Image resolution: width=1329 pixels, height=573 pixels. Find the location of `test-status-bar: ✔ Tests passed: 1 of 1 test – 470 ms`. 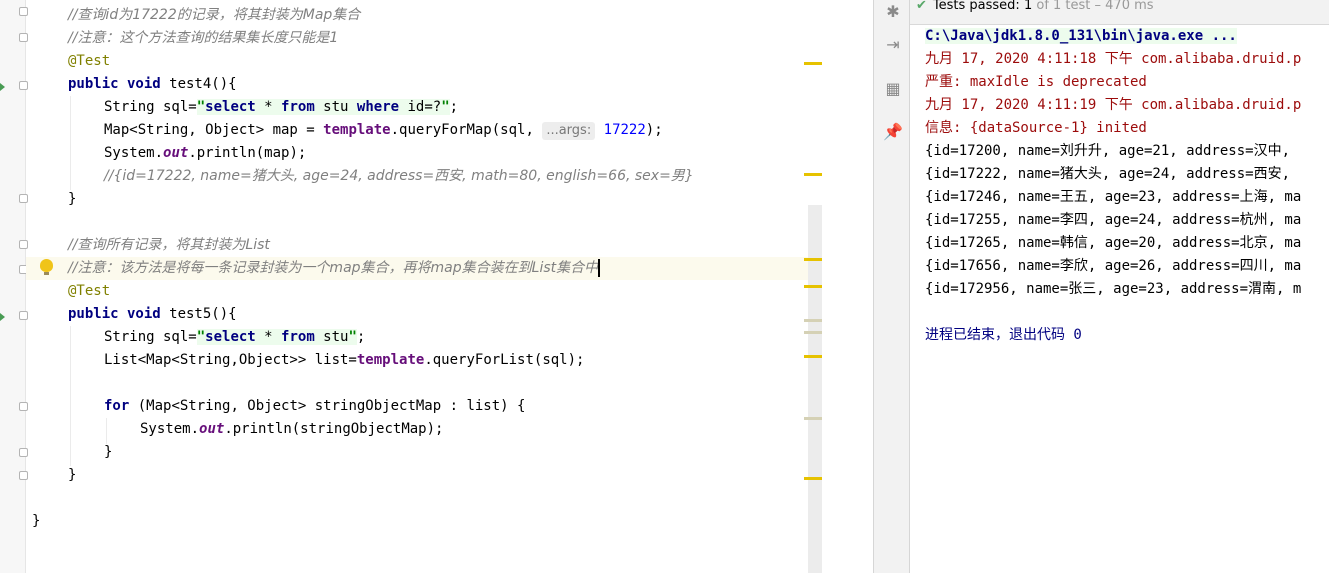

test-status-bar: ✔ Tests passed: 1 of 1 test – 470 ms is located at coordinates (1119, 12).